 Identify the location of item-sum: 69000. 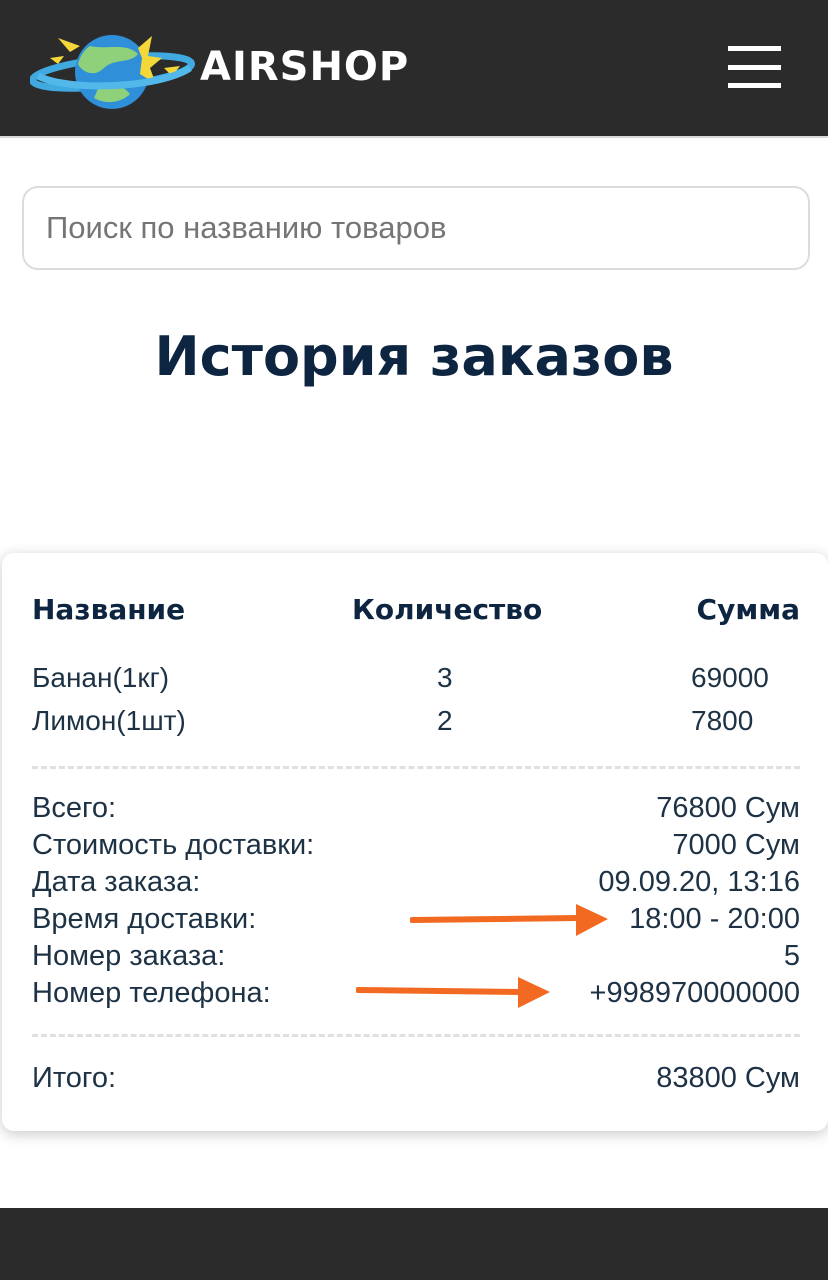
(730, 677).